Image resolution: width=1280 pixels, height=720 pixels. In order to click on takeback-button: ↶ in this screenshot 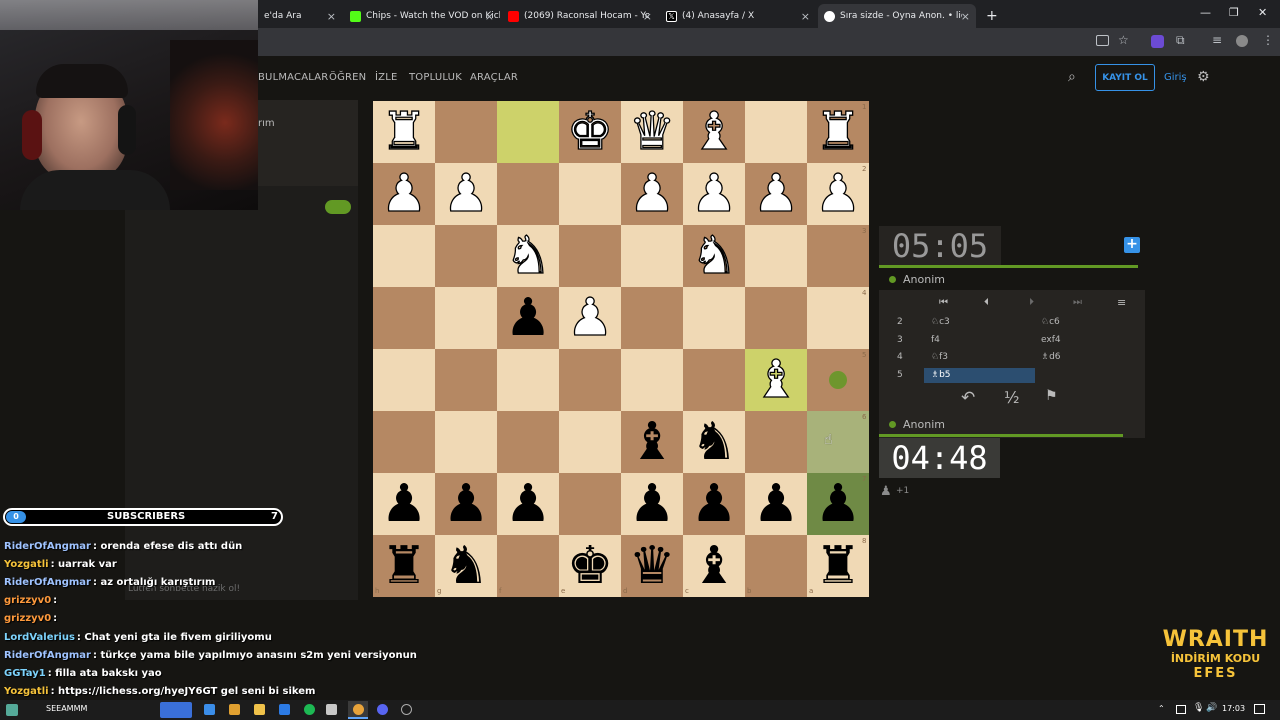, I will do `click(968, 398)`.